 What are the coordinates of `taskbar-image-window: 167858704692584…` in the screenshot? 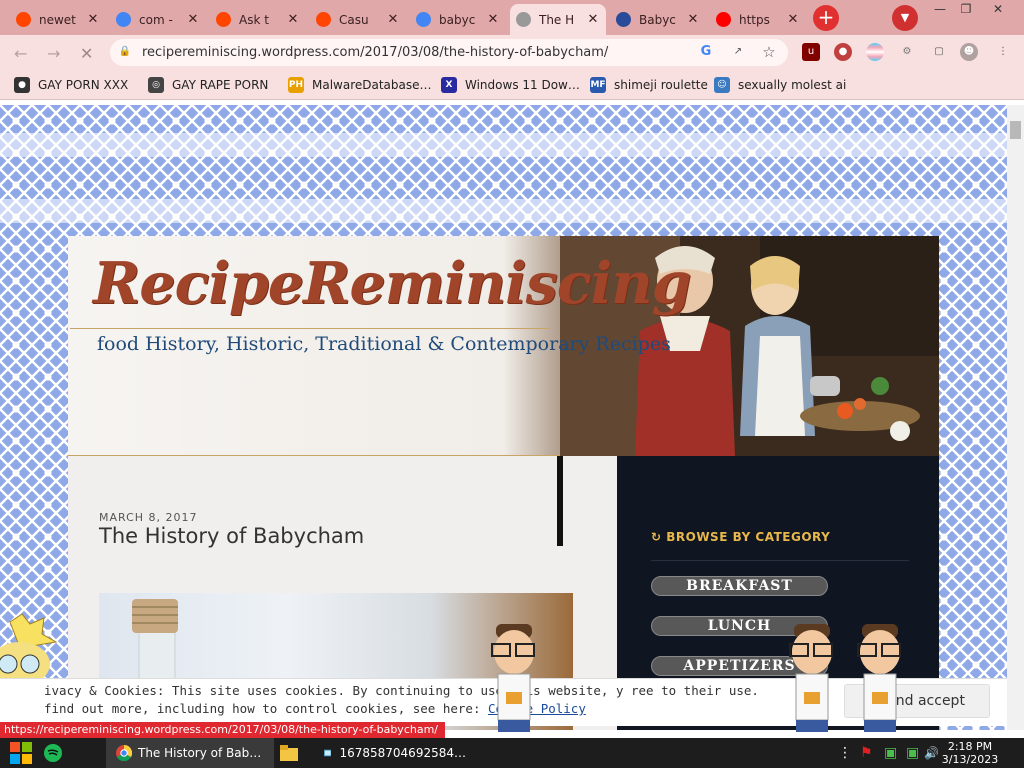 It's located at (391, 753).